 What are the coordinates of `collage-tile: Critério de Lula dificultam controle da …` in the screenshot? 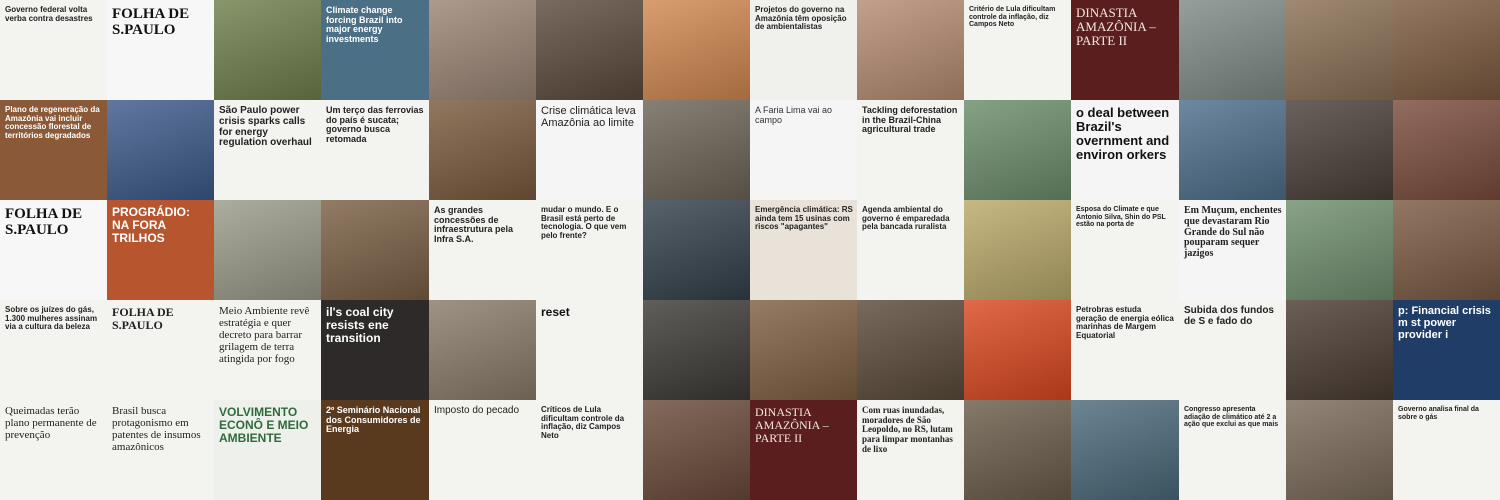 It's located at (1018, 50).